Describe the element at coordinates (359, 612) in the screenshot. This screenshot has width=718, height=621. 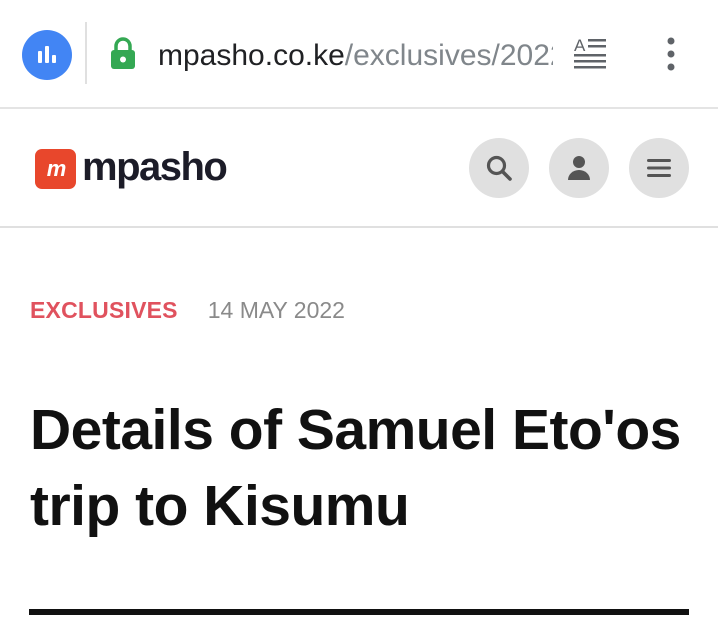
I see `section-divider` at that location.